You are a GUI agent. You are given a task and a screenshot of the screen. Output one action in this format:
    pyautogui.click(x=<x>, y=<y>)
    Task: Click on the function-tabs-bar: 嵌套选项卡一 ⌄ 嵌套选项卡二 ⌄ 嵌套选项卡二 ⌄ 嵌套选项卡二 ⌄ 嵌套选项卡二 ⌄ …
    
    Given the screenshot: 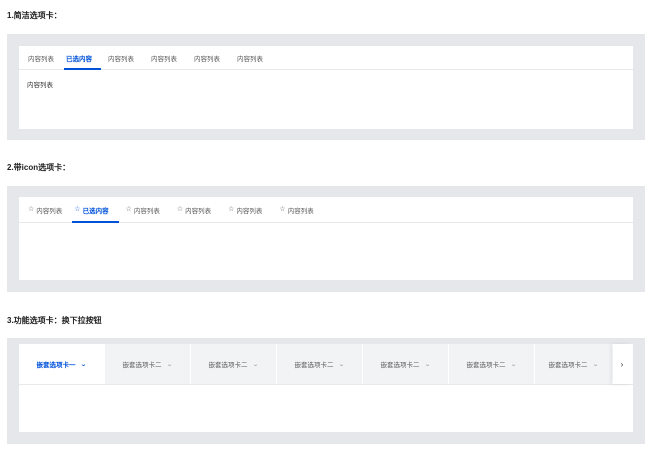 What is the action you would take?
    pyautogui.click(x=326, y=364)
    